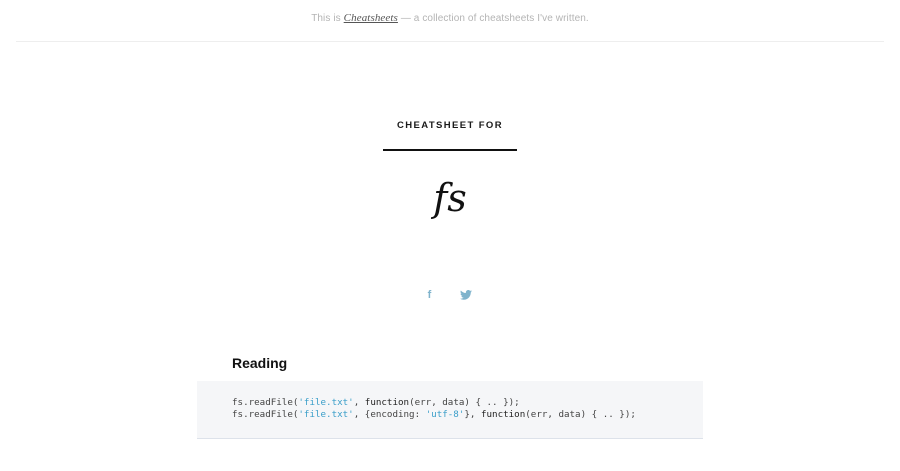 The height and width of the screenshot is (471, 900). I want to click on code-string: 'utf-8', so click(445, 414).